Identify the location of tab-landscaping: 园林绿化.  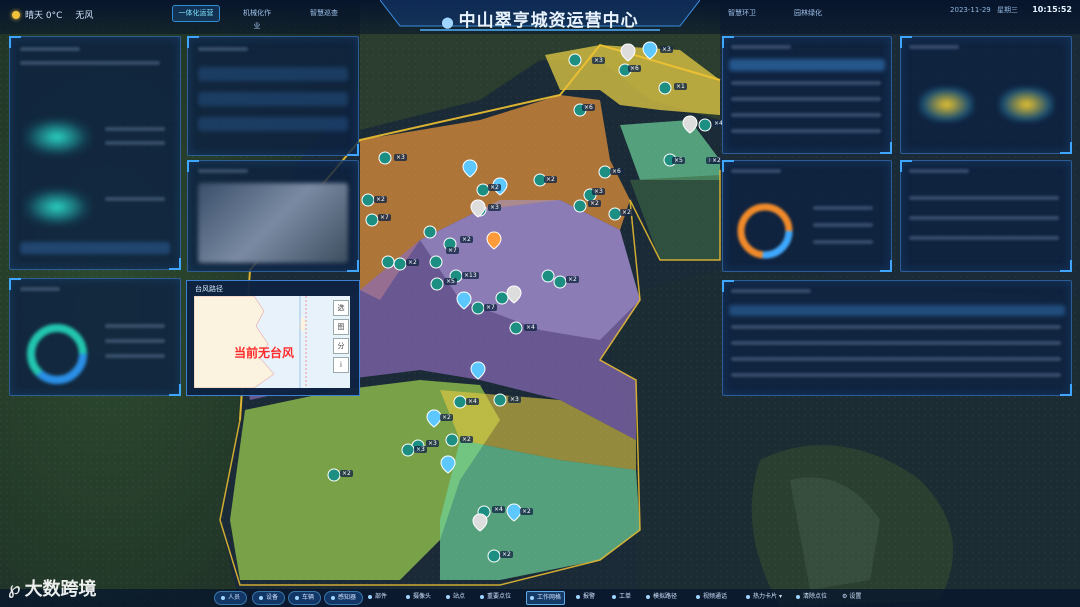
(808, 13).